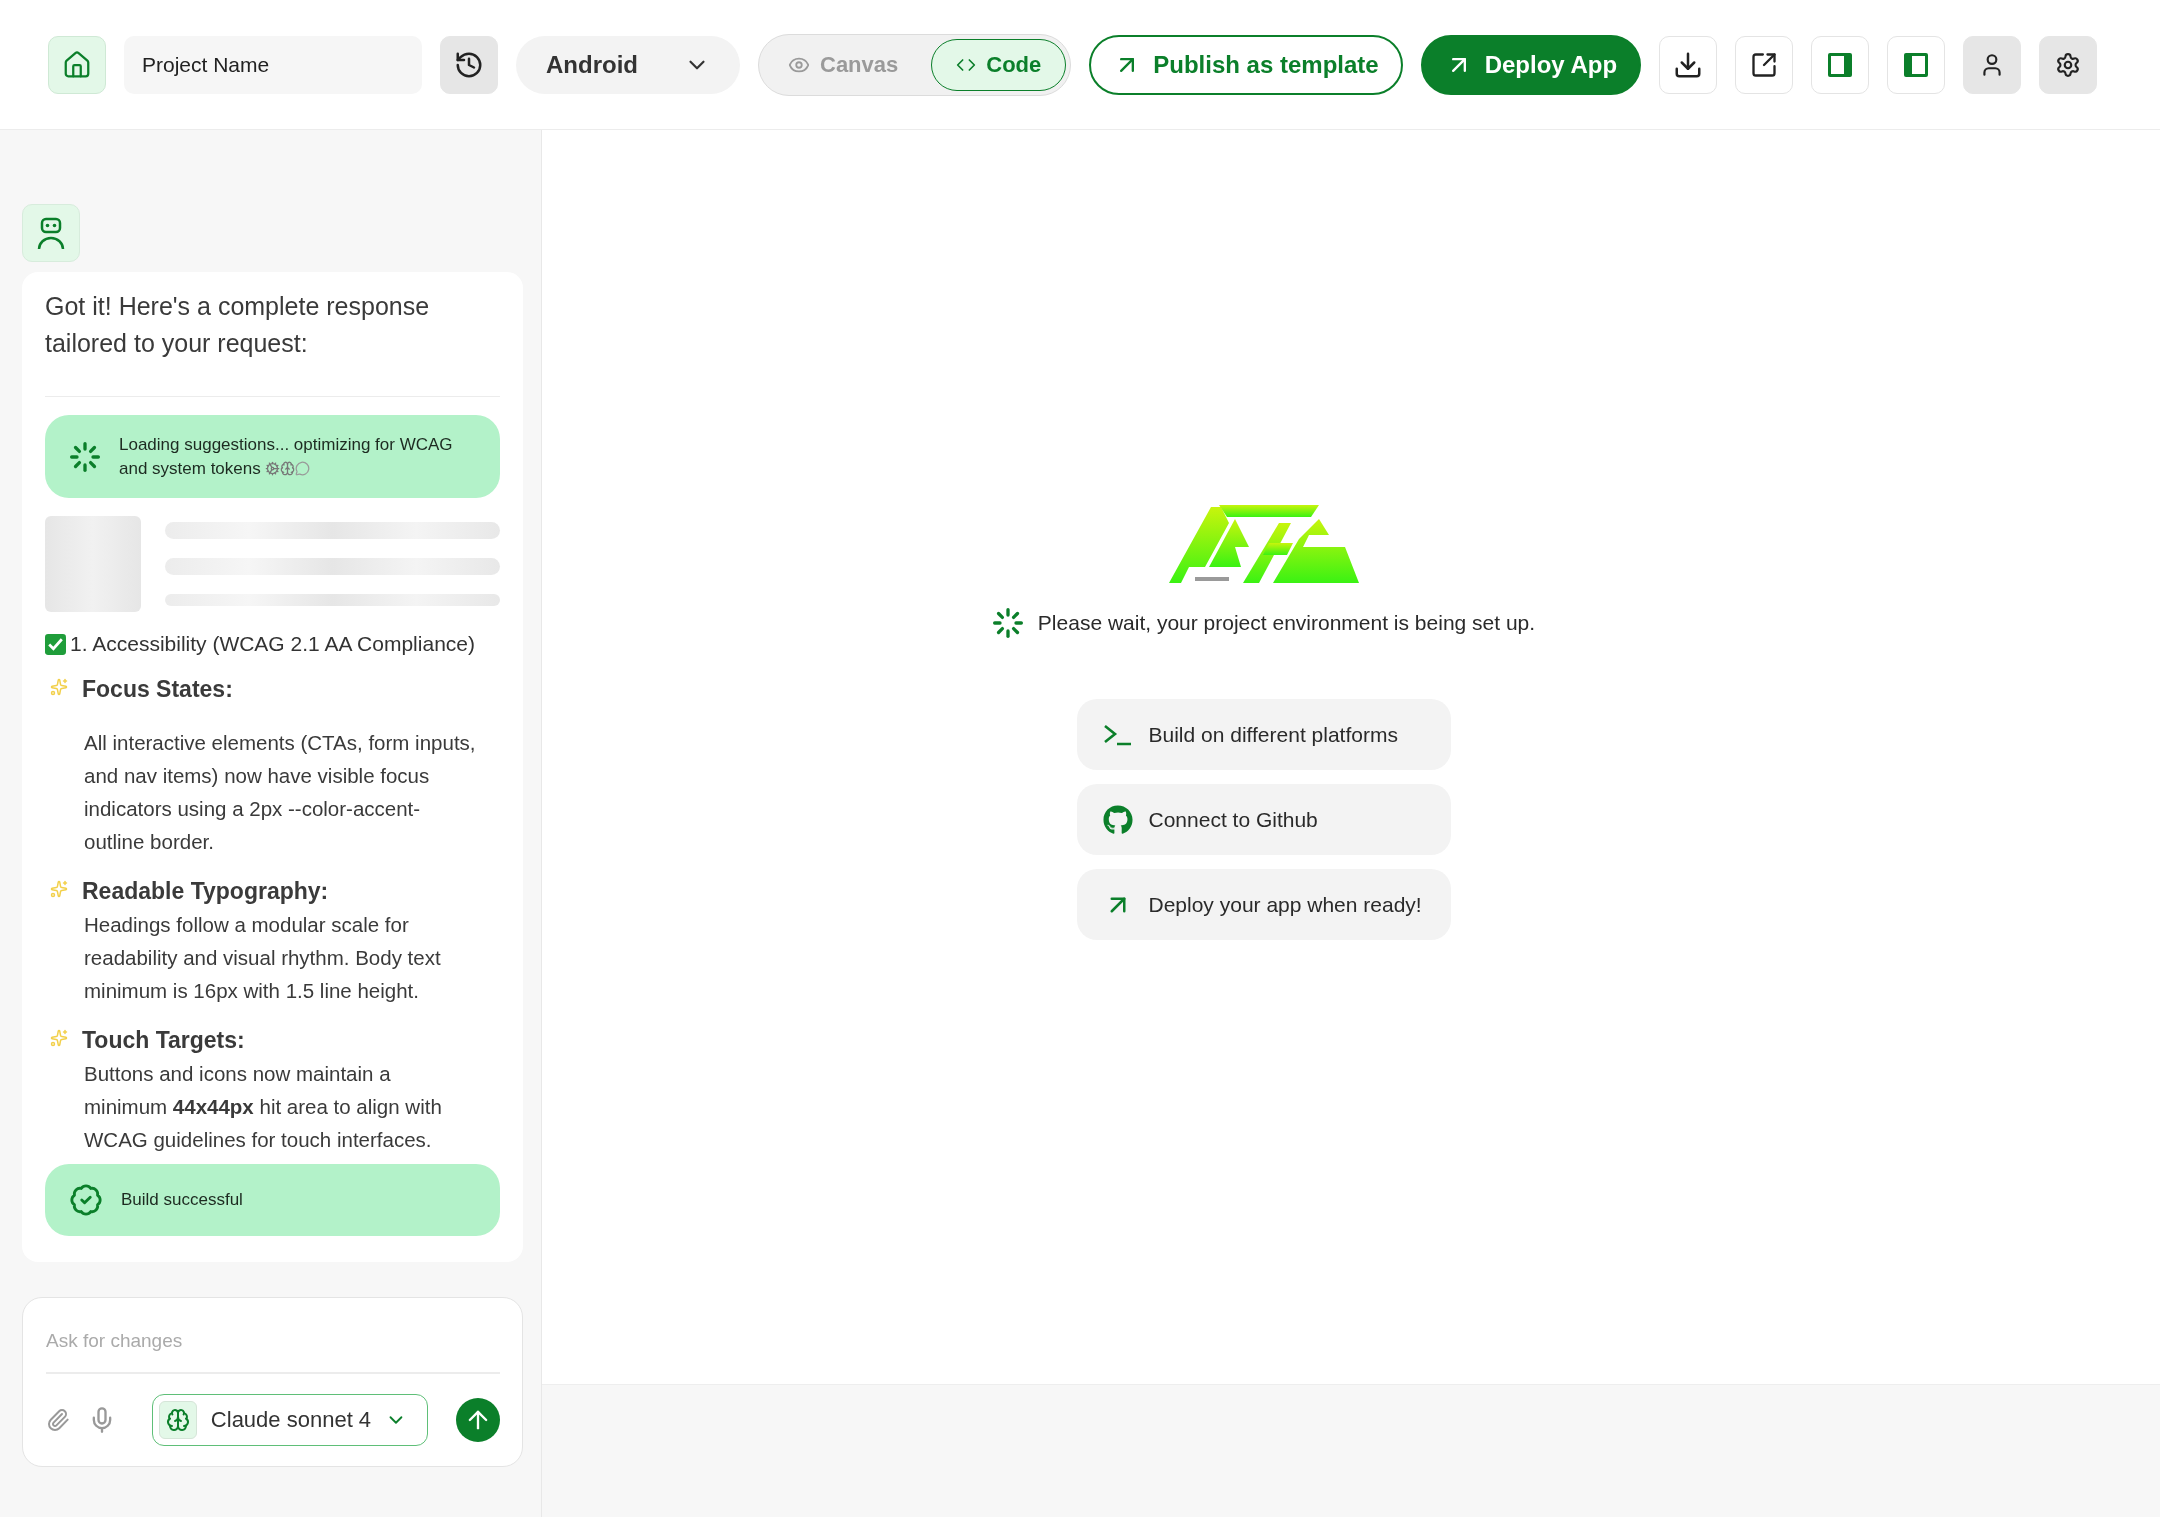 The height and width of the screenshot is (1517, 2160). Describe the element at coordinates (273, 64) in the screenshot. I see `project-name-field: Project Name` at that location.